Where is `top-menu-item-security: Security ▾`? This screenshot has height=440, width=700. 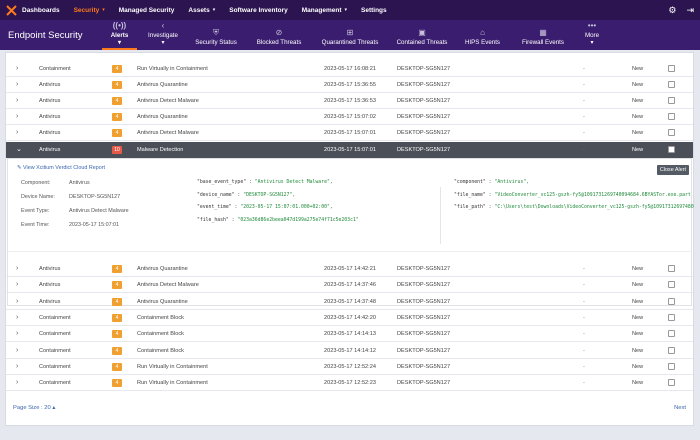
top-menu-item-security: Security ▾ is located at coordinates (89, 10).